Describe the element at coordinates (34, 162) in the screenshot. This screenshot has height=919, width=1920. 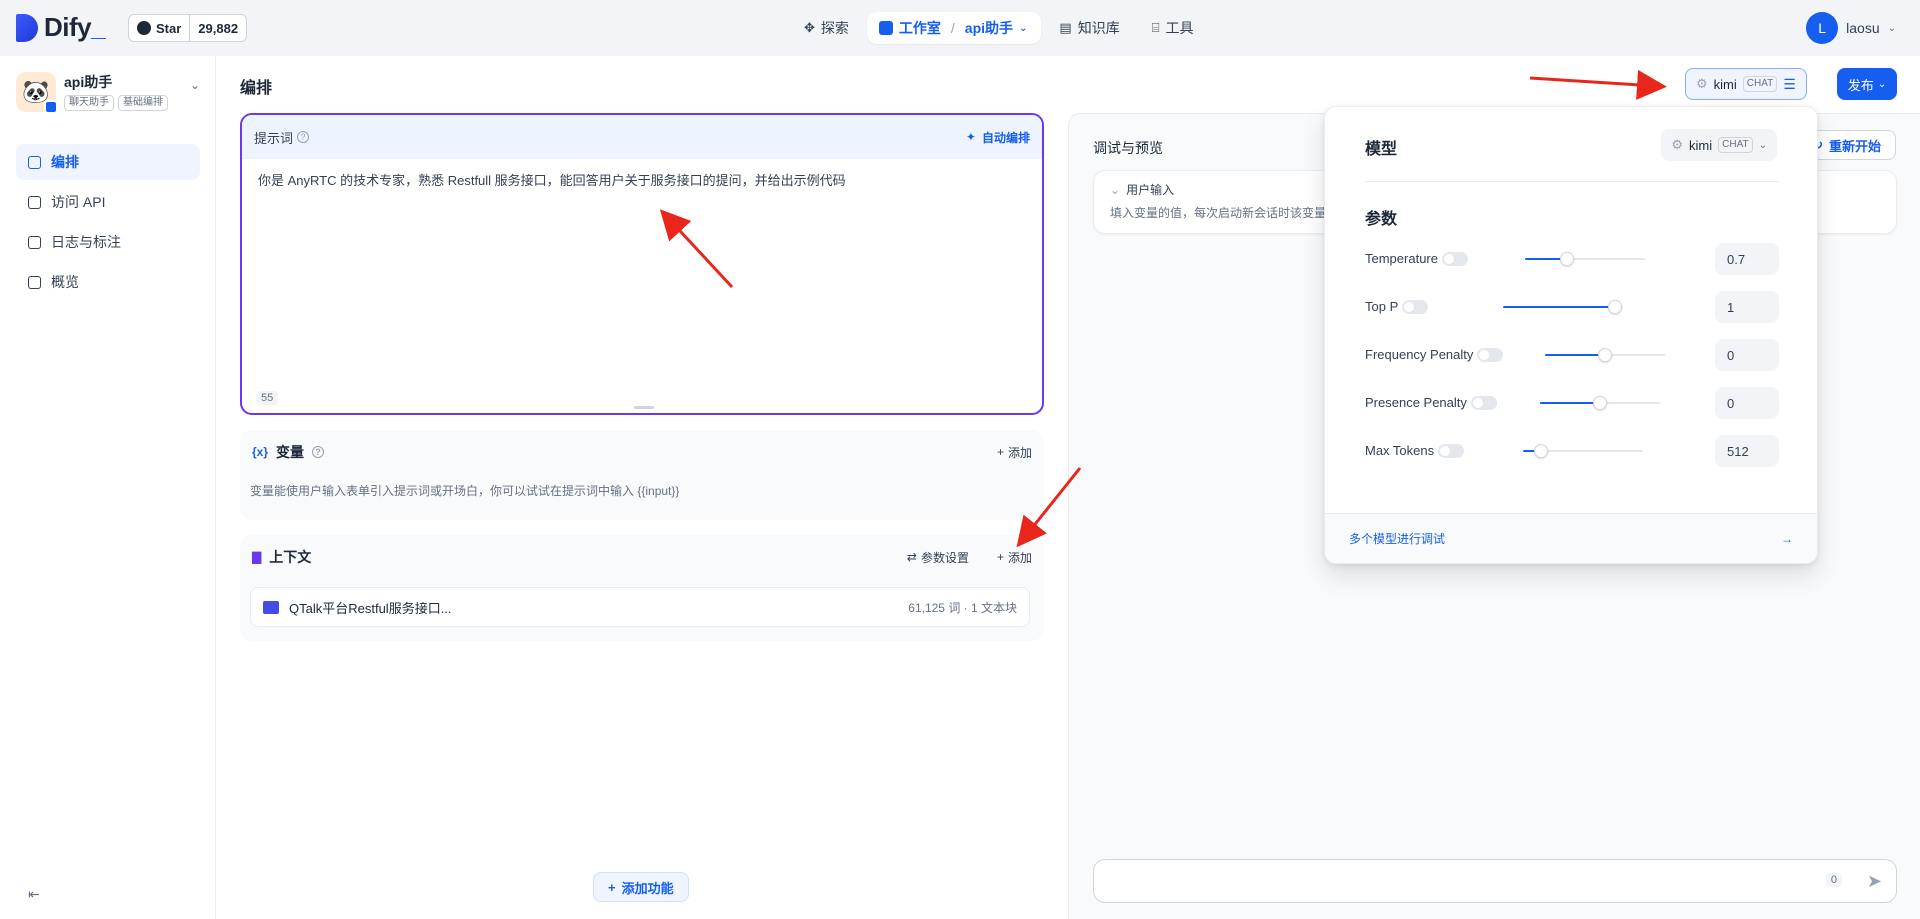
I see `edit-icon` at that location.